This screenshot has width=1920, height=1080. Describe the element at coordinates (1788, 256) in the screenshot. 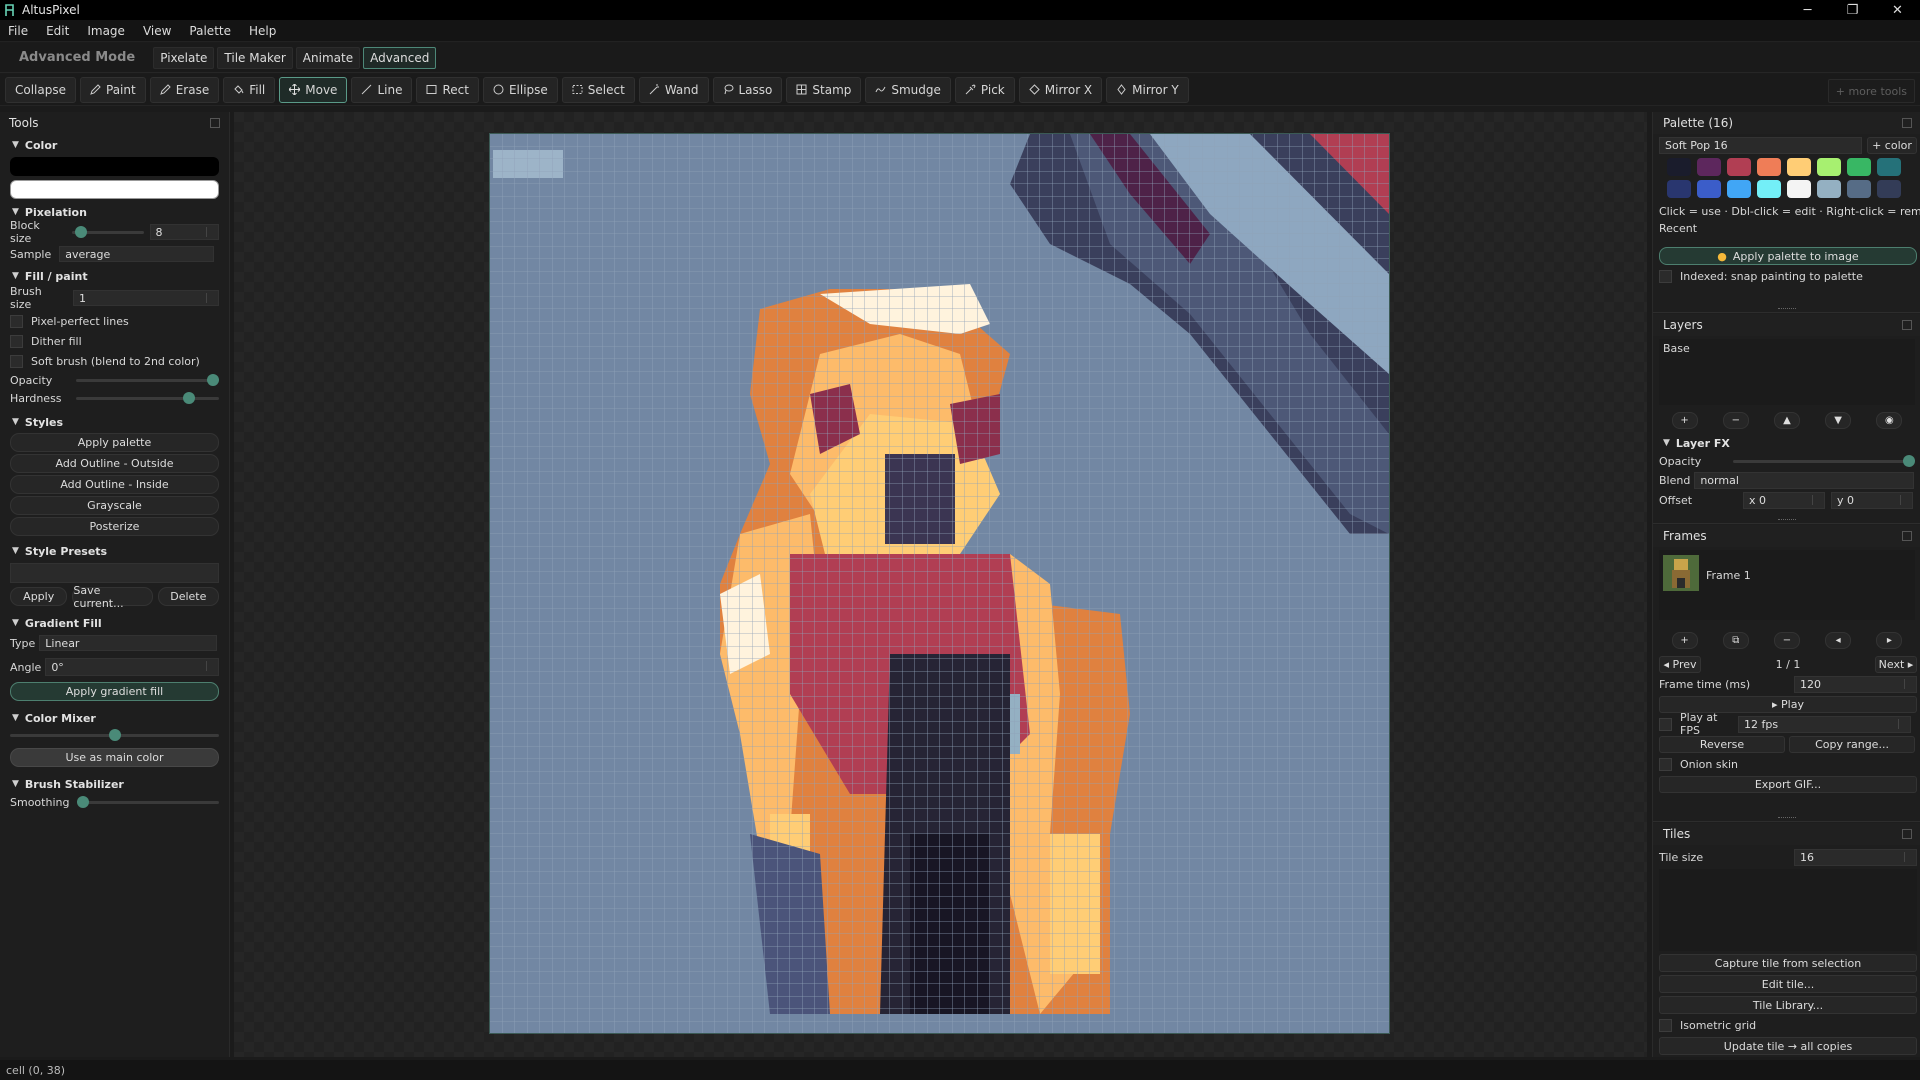

I see `apply-palette-to-image-button: ● Apply palette to image` at that location.